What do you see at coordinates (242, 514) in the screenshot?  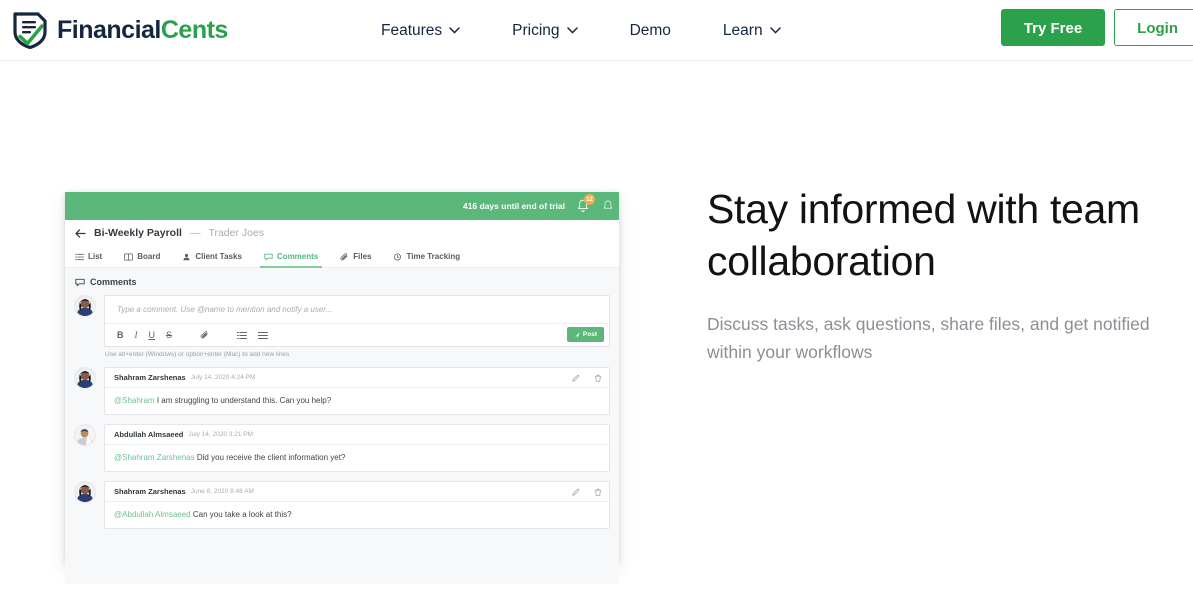 I see `comment-text: Can you take a look at this?` at bounding box center [242, 514].